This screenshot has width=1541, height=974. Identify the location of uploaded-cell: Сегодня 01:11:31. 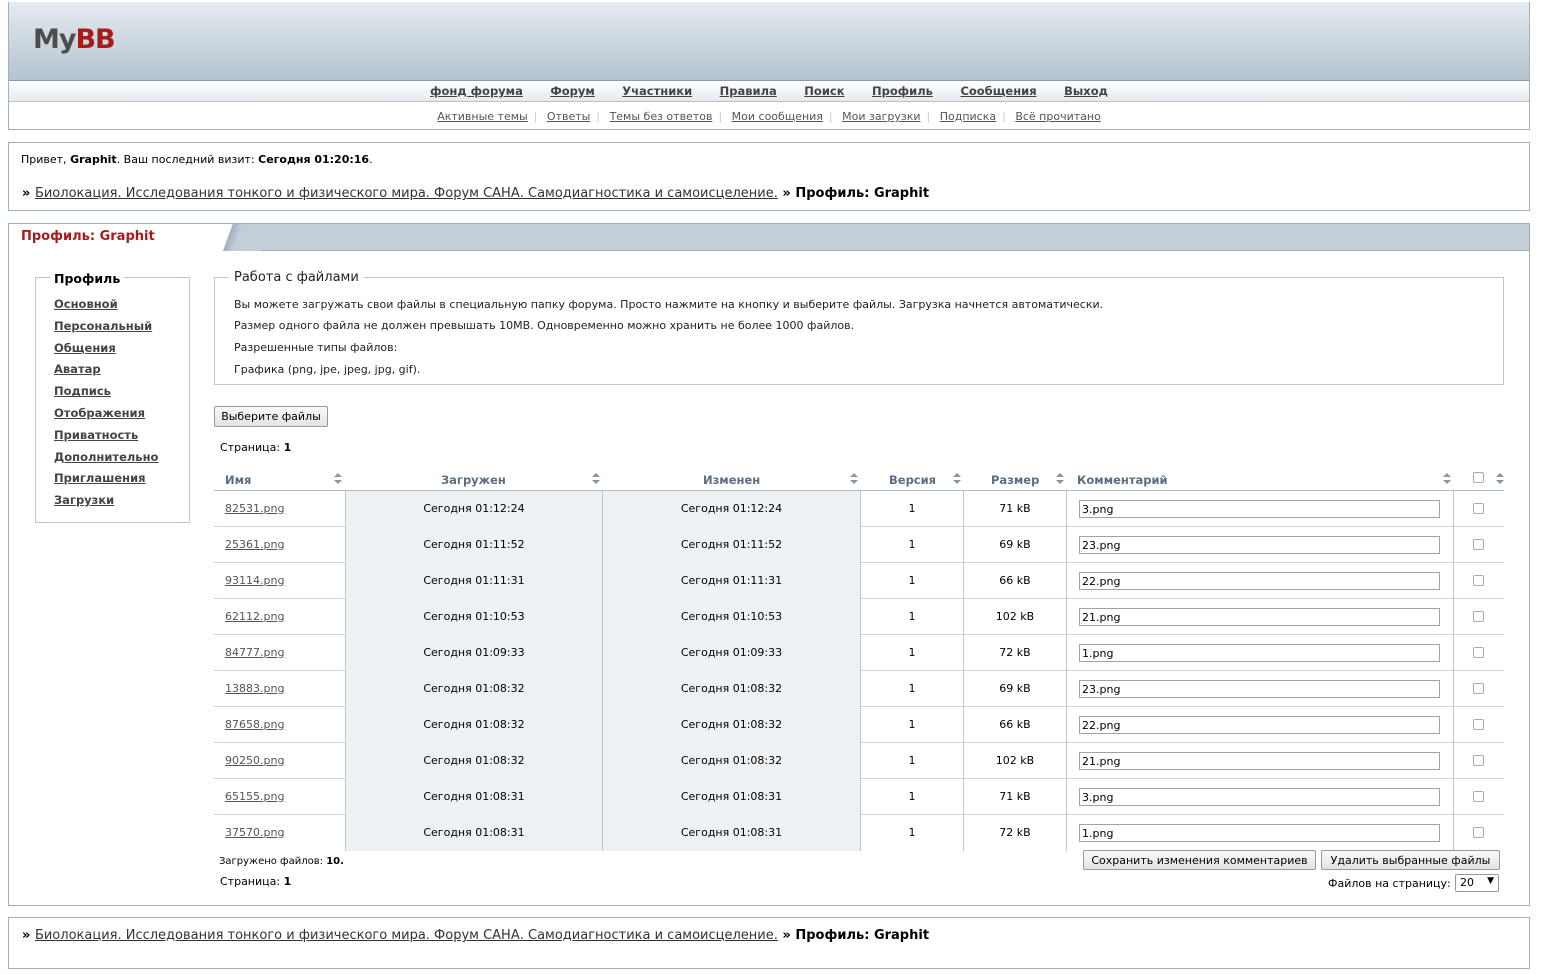
(474, 581).